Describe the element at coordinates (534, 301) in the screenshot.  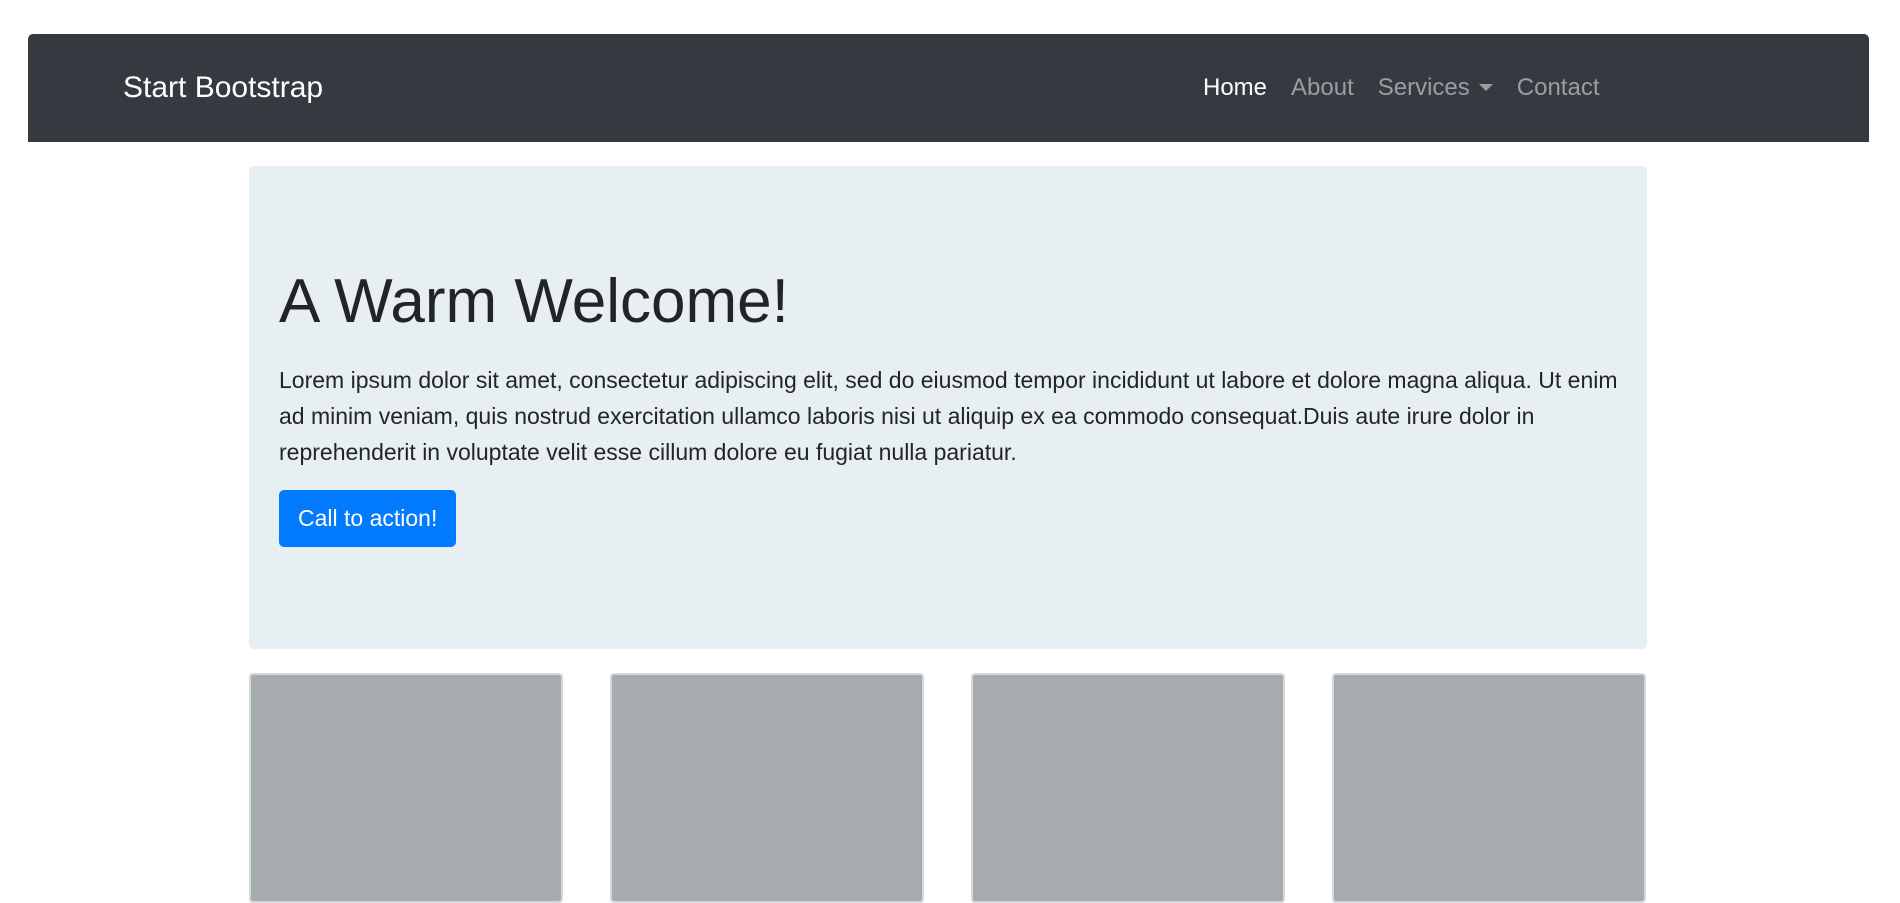
I see `hero-title: A Warm Welcome!` at that location.